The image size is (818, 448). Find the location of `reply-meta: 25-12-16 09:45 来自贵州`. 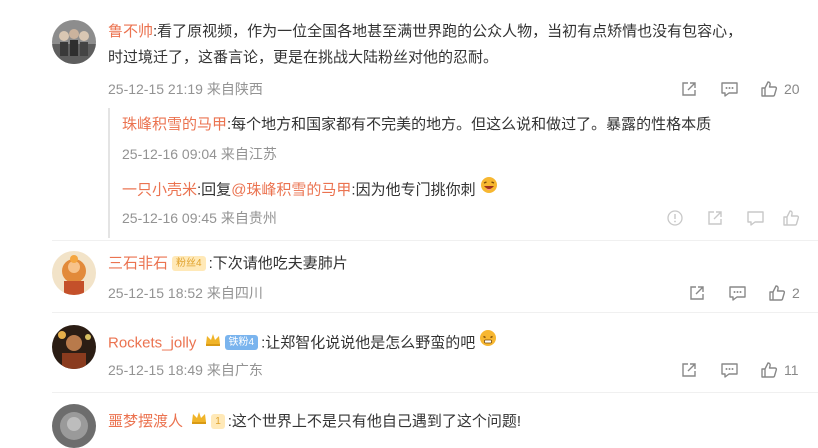

reply-meta: 25-12-16 09:45 来自贵州 is located at coordinates (199, 218).